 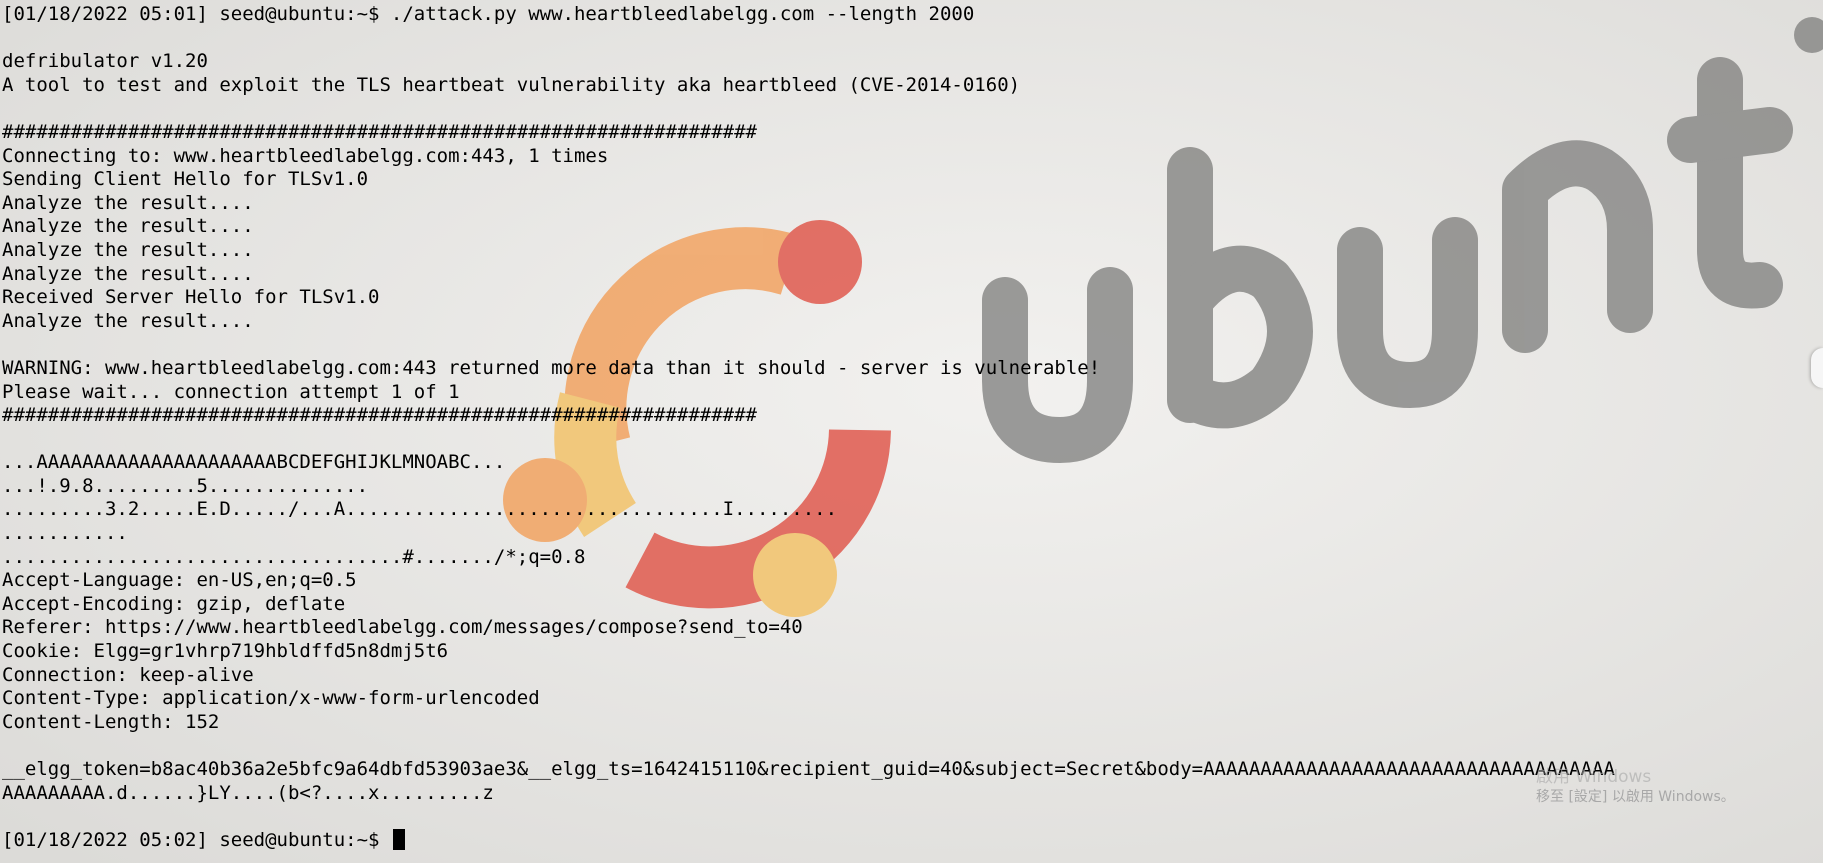 What do you see at coordinates (1817, 368) in the screenshot?
I see `side-scroll-handle` at bounding box center [1817, 368].